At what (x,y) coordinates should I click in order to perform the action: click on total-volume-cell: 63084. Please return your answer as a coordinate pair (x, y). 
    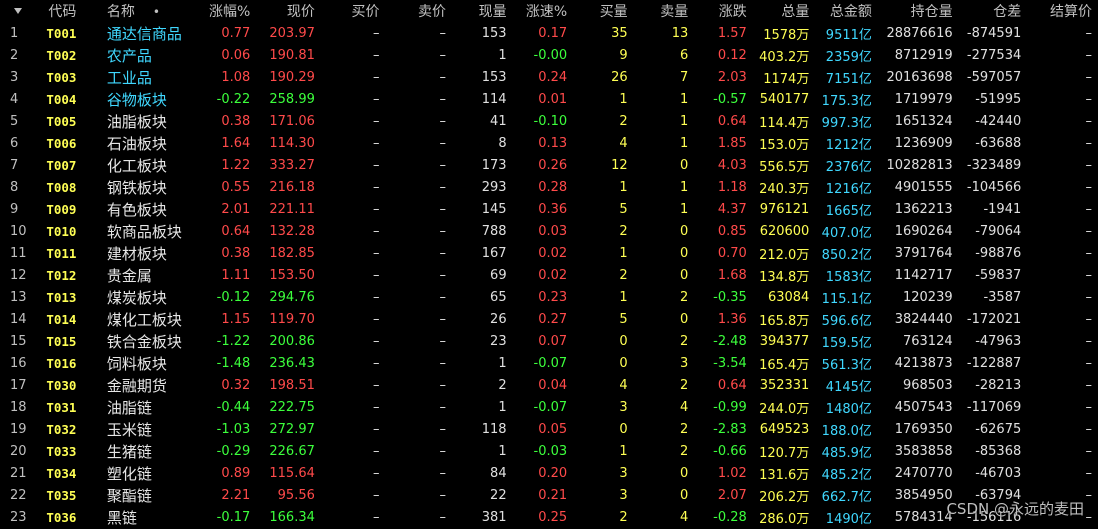
    Looking at the image, I should click on (788, 297).